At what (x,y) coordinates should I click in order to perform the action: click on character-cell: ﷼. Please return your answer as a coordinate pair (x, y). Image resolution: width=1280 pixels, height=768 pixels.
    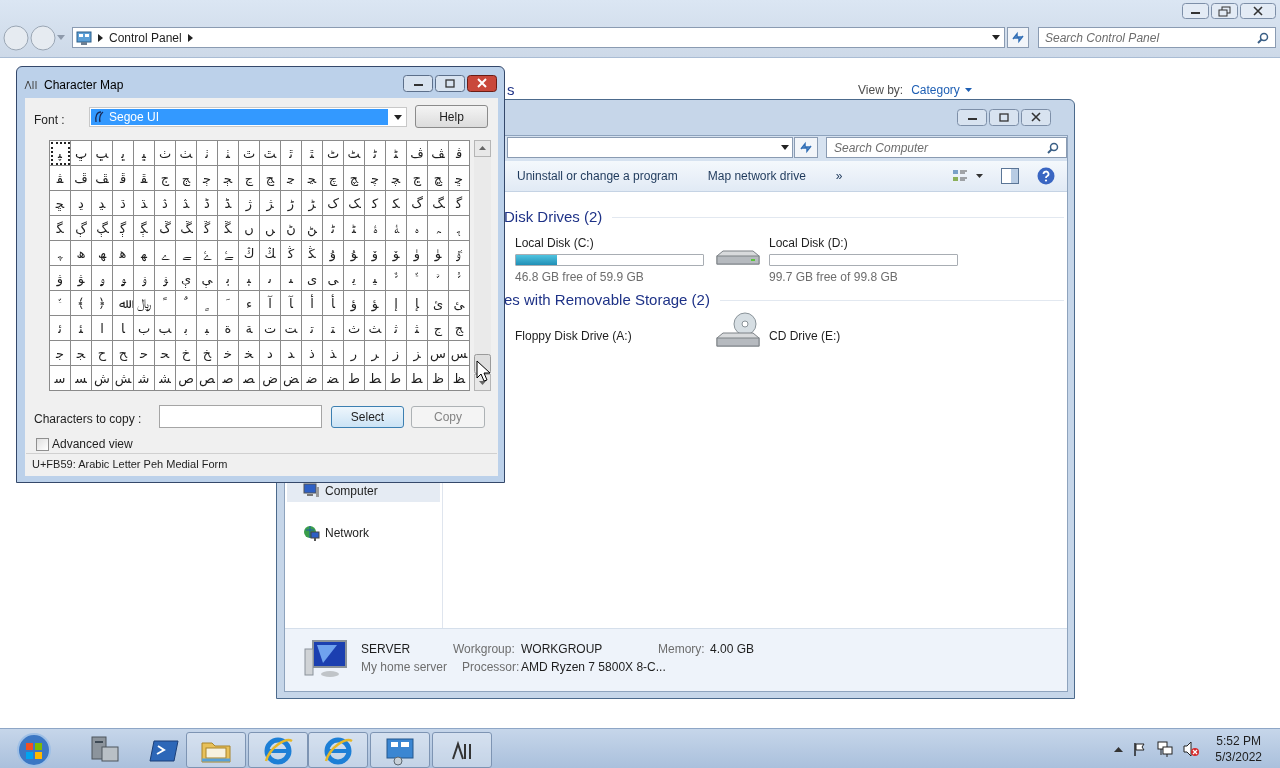
    Looking at the image, I should click on (144, 303).